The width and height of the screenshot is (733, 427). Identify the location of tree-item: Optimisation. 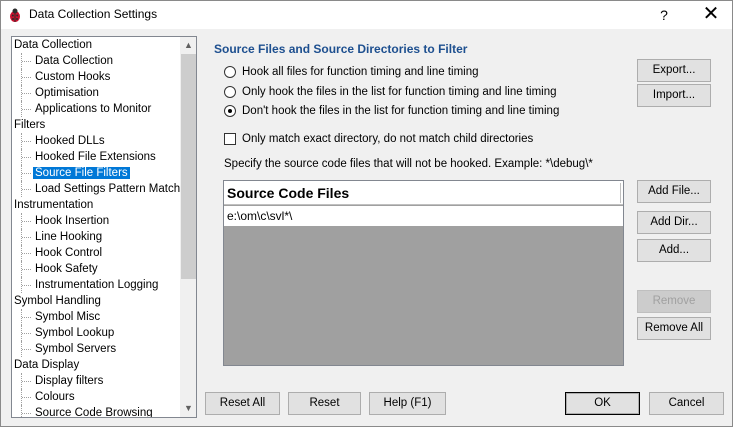
(96, 93).